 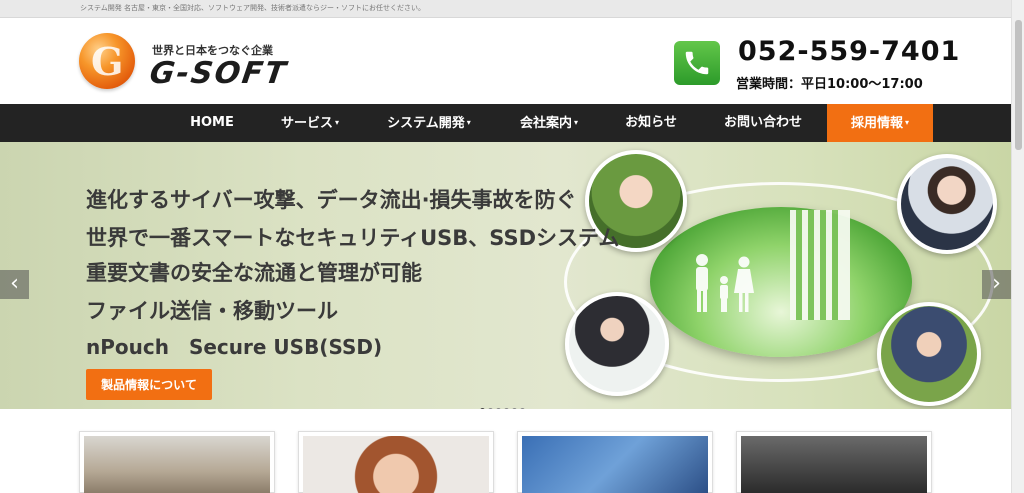 I want to click on hero-headline-1: 進化するサイバー攻撃、データ流出·損失事故を防ぐ, so click(x=331, y=200).